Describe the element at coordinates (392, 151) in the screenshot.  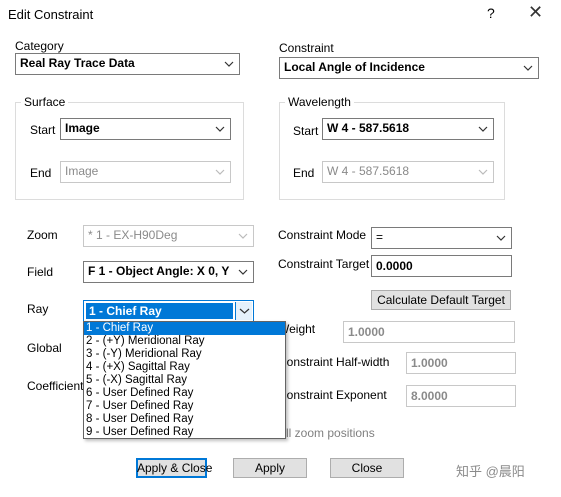
I see `wavelength-group` at that location.